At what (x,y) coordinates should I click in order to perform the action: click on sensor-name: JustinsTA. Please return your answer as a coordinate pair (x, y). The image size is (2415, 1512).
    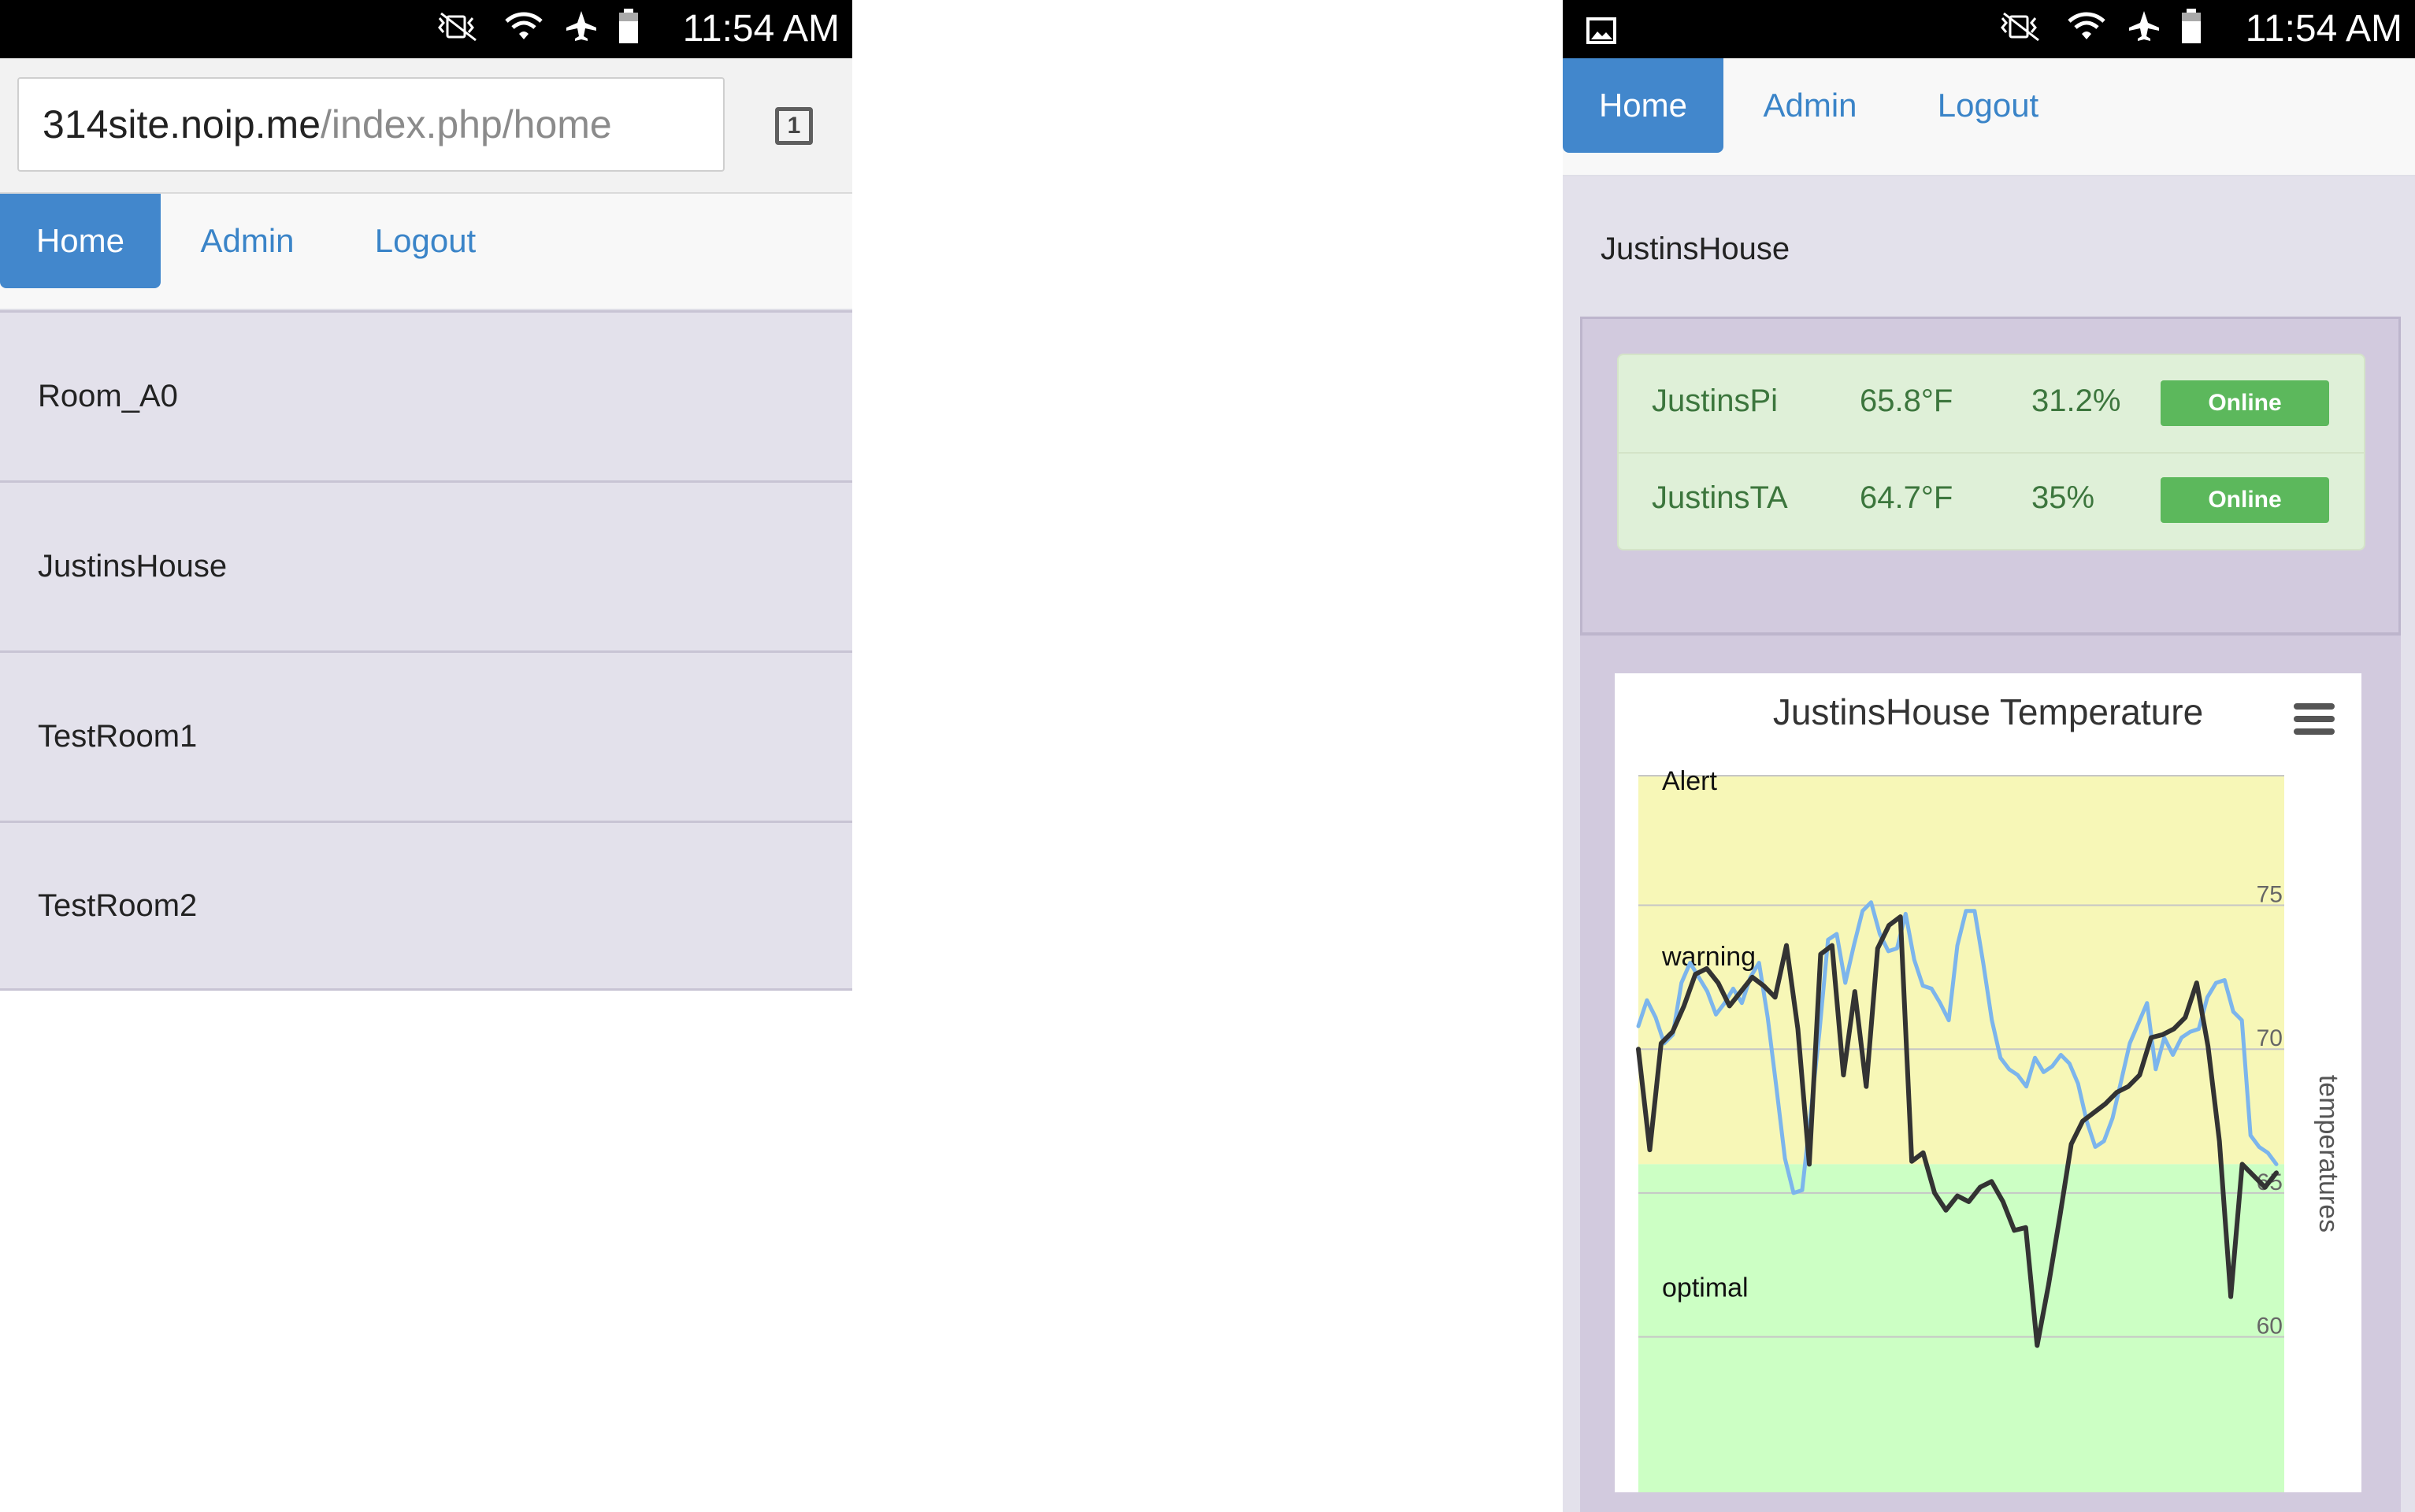
    Looking at the image, I should click on (1720, 497).